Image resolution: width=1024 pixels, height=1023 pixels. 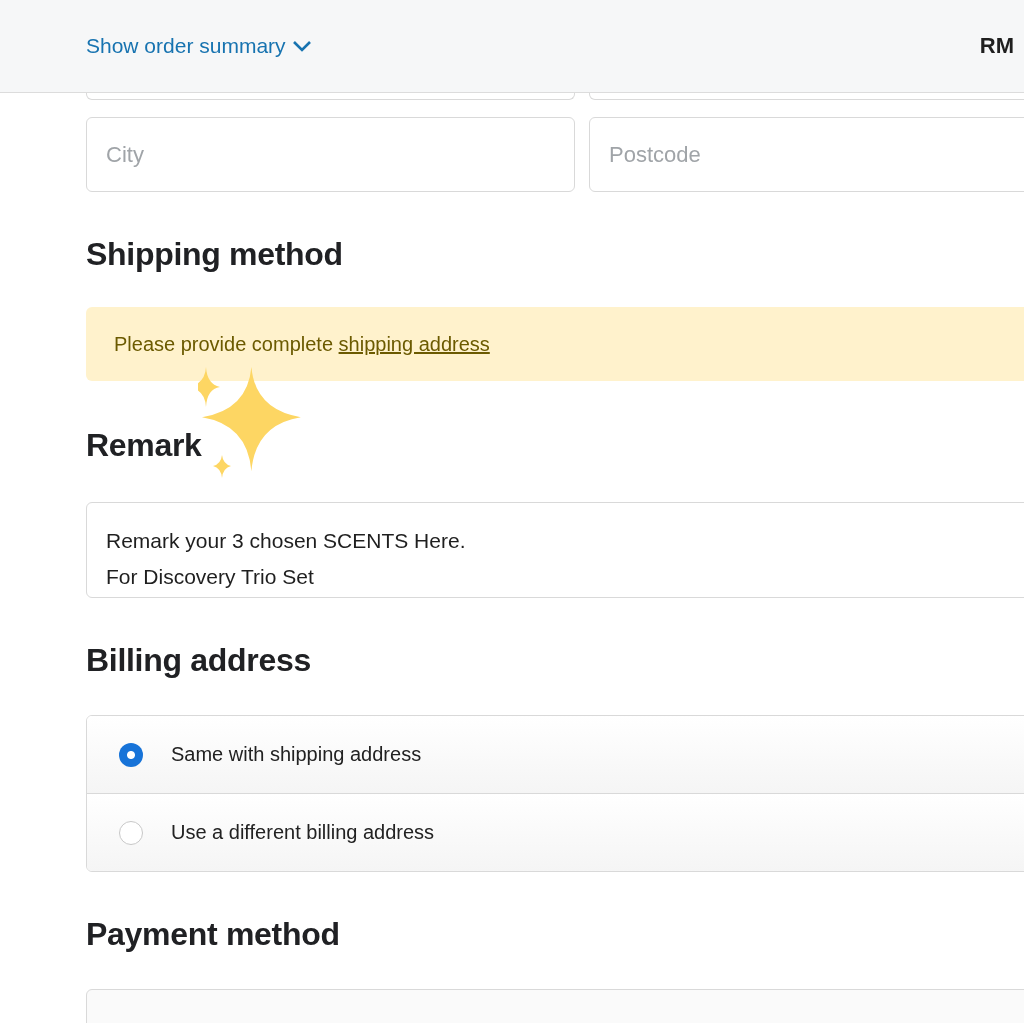 What do you see at coordinates (414, 343) in the screenshot?
I see `shipping-address-link: shipping address` at bounding box center [414, 343].